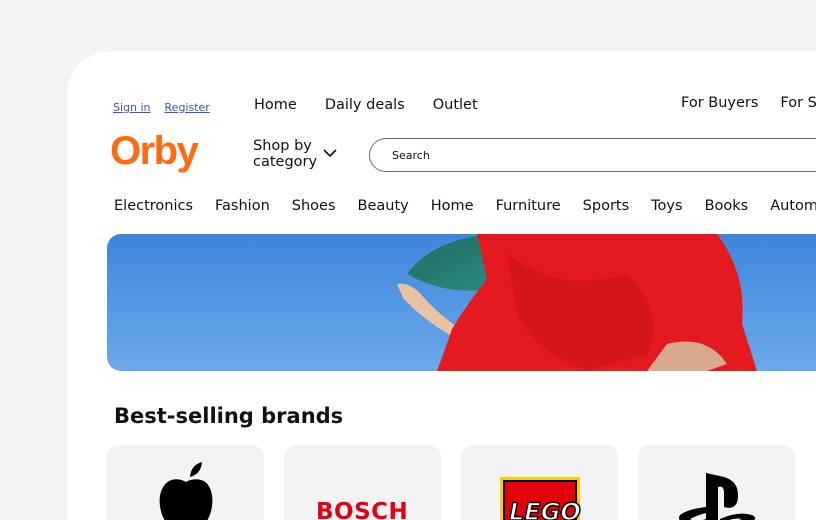  I want to click on brand-card-lego: LEGO, so click(539, 482).